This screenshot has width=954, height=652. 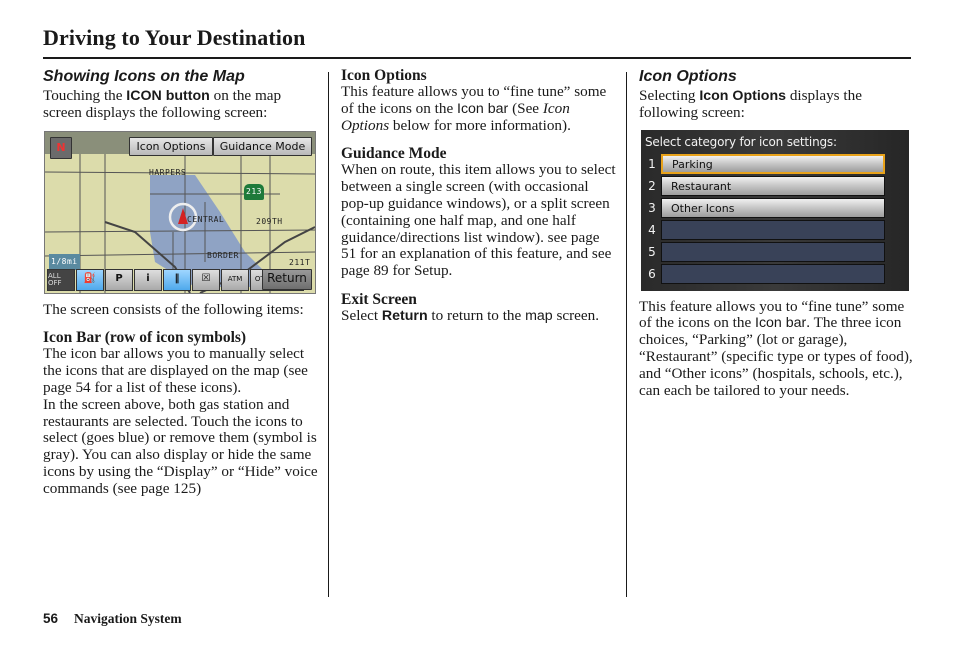 I want to click on all-off-button: ALL OFF, so click(x=61, y=279).